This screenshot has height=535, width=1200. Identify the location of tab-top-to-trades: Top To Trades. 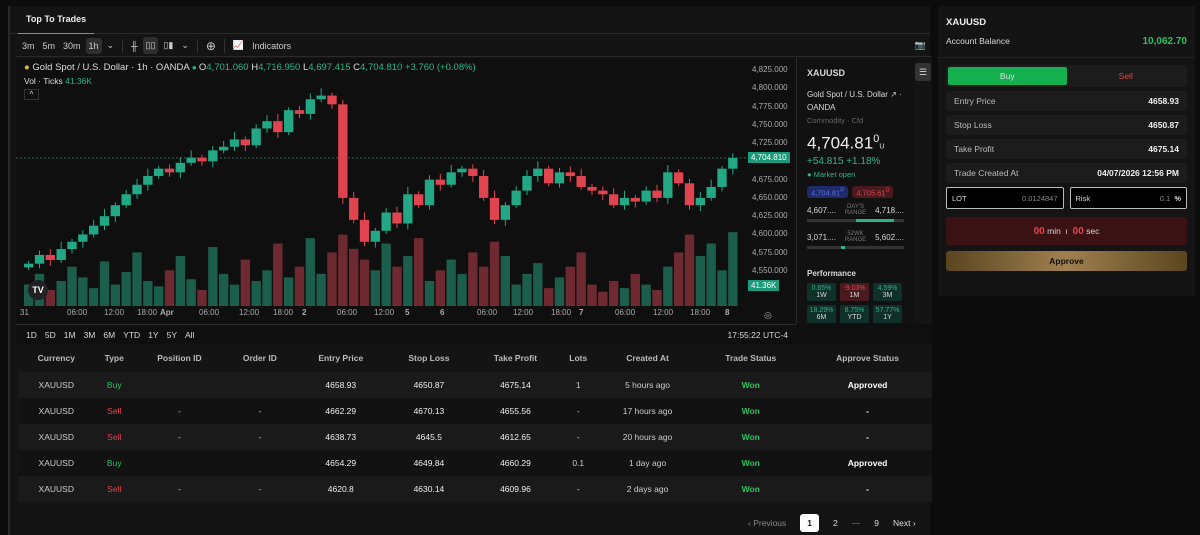
(56, 20).